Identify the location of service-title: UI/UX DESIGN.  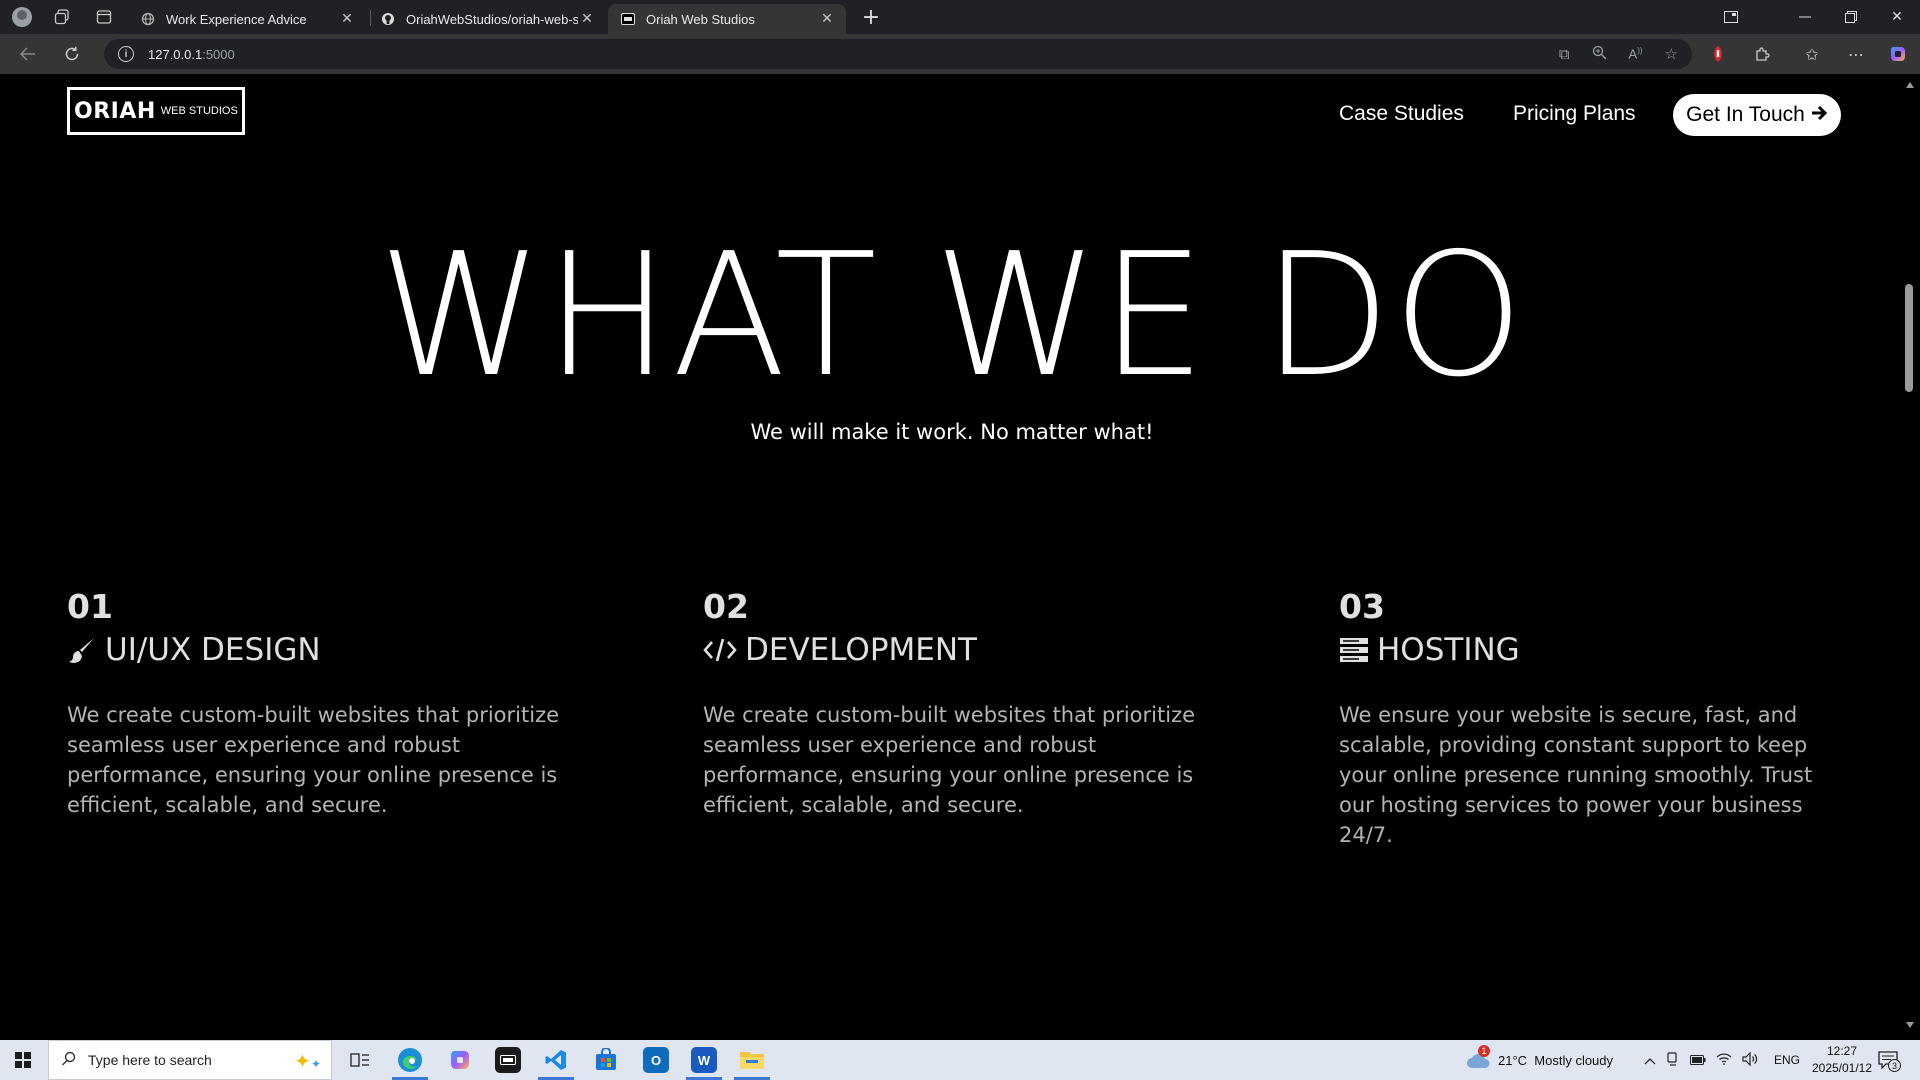
(213, 650).